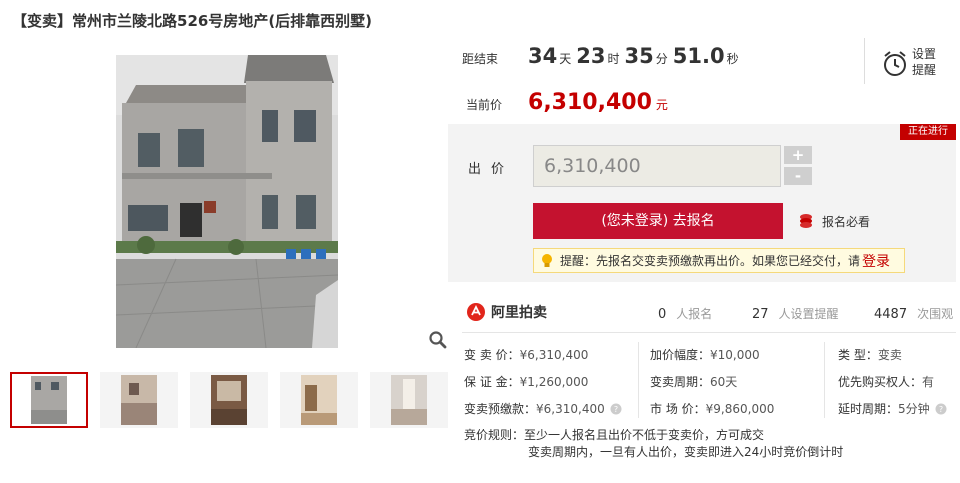 This screenshot has height=483, width=960. What do you see at coordinates (891, 314) in the screenshot?
I see `view-count-value: 4487` at bounding box center [891, 314].